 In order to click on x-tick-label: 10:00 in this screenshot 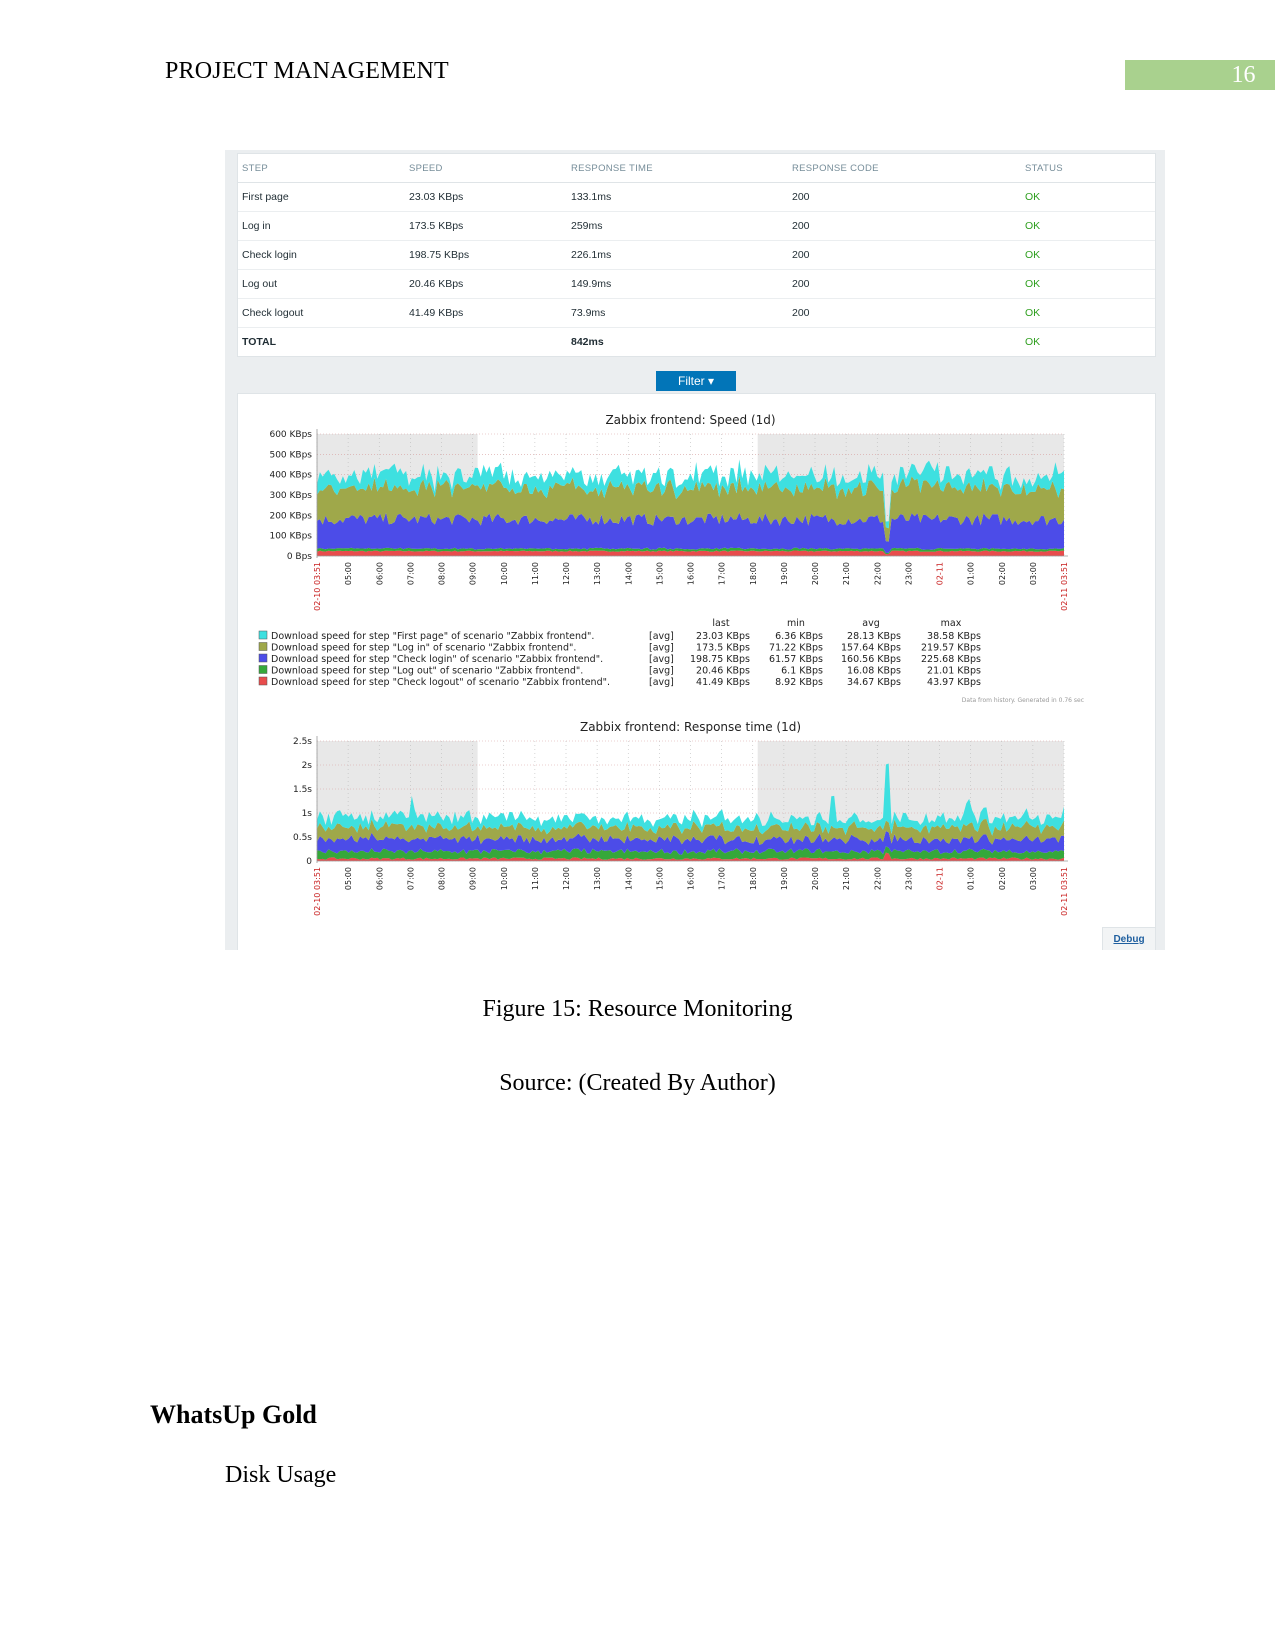, I will do `click(504, 878)`.